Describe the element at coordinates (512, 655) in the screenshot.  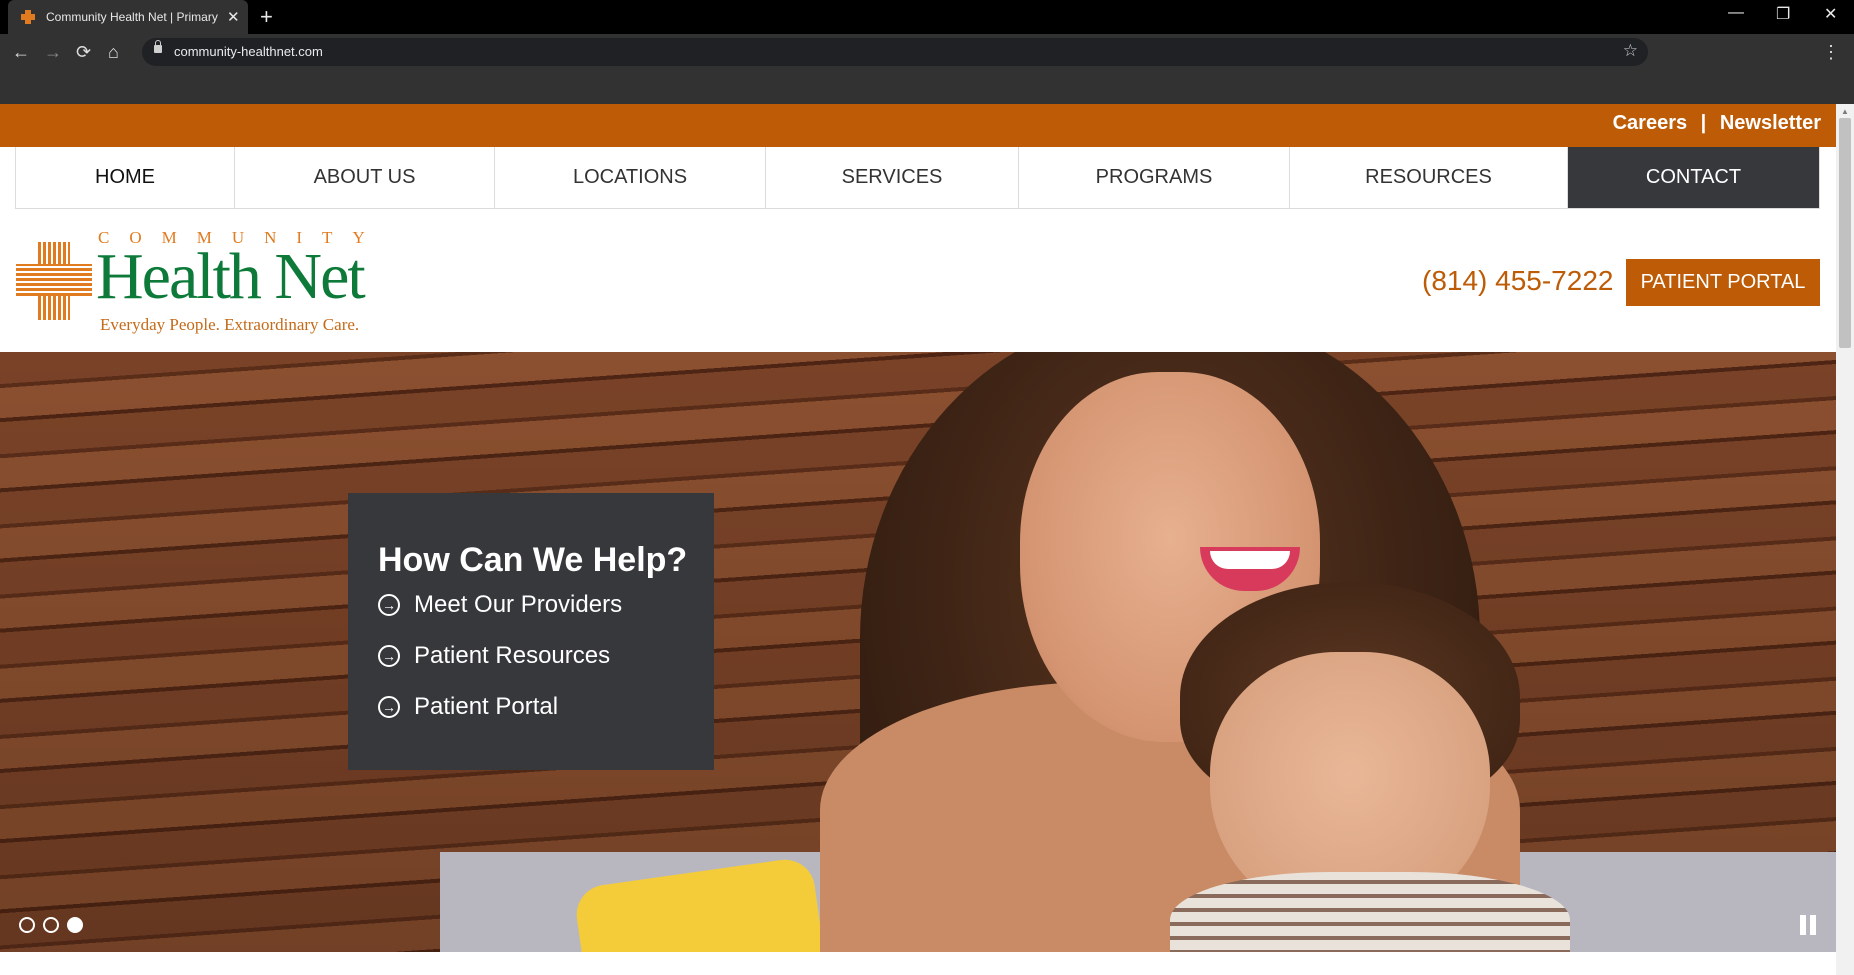
I see `link-label: Patient Resources` at that location.